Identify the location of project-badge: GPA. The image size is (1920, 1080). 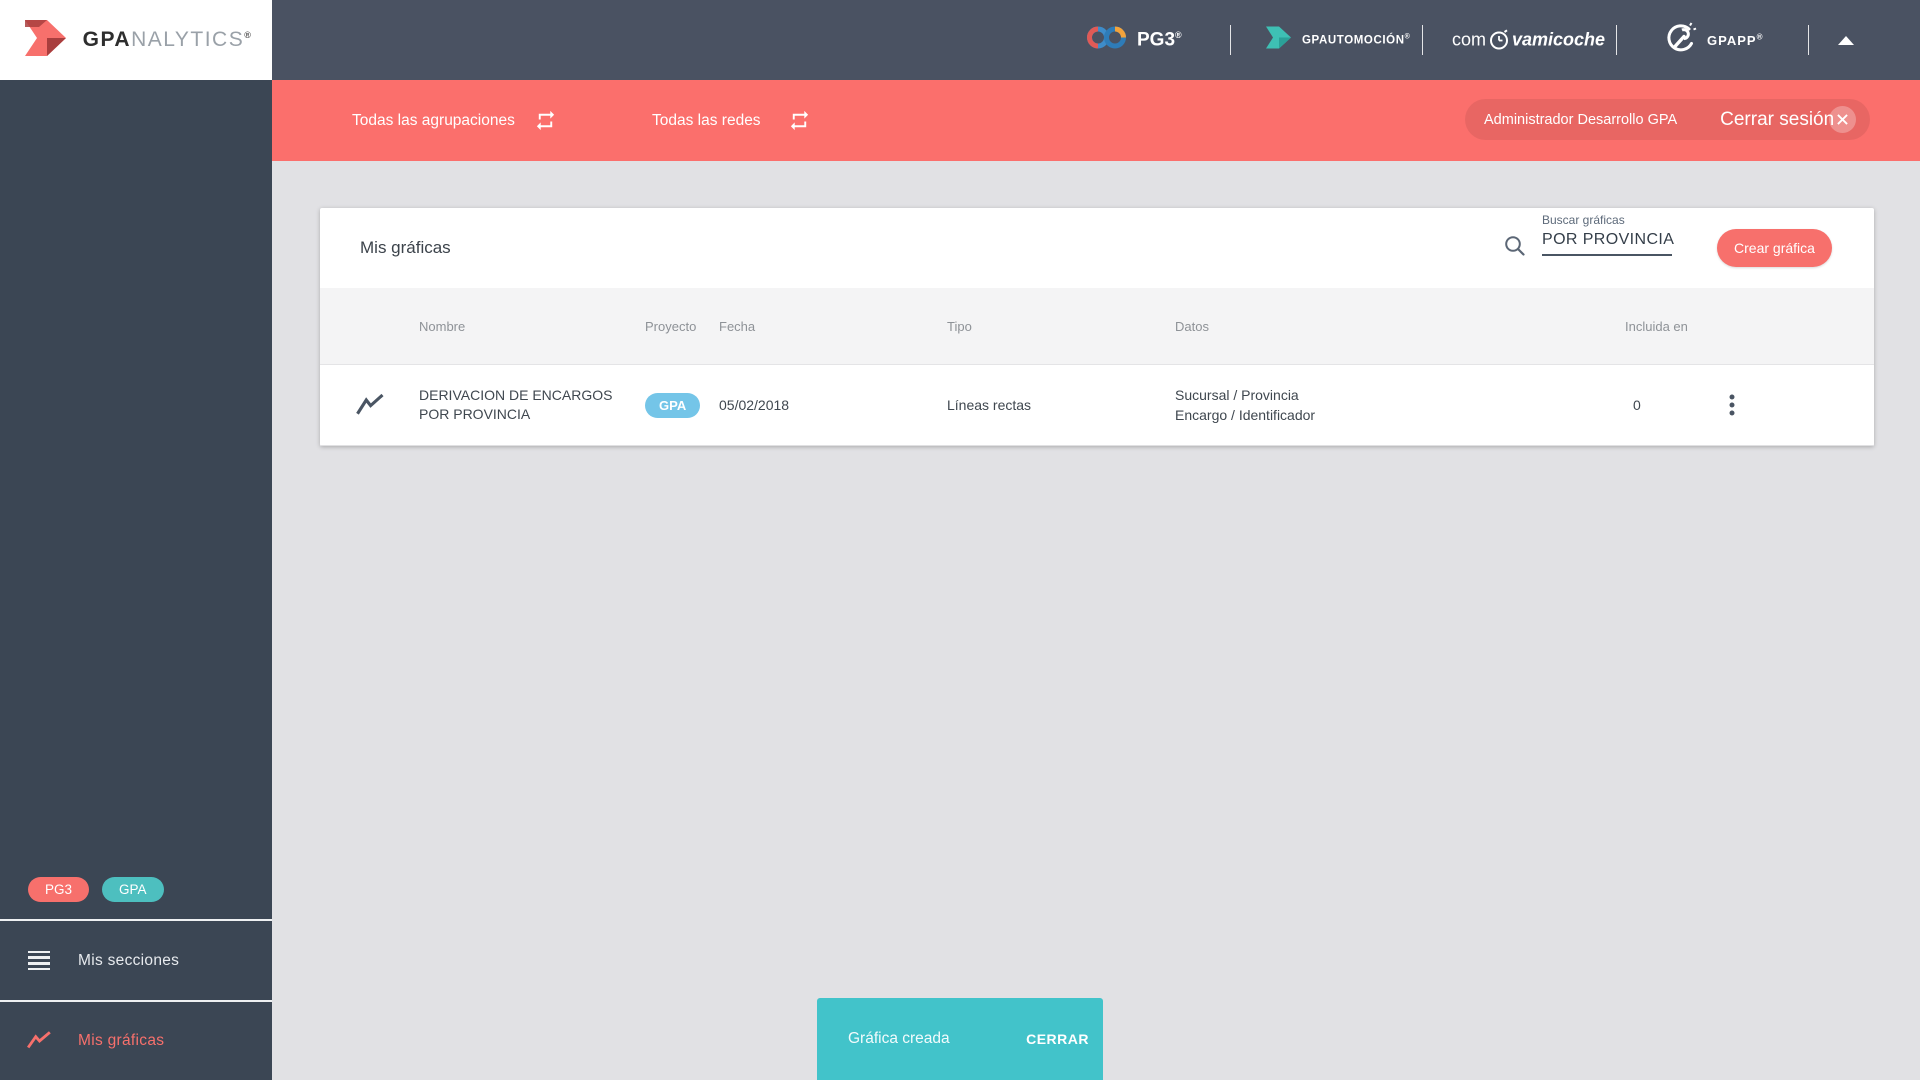
(673, 405).